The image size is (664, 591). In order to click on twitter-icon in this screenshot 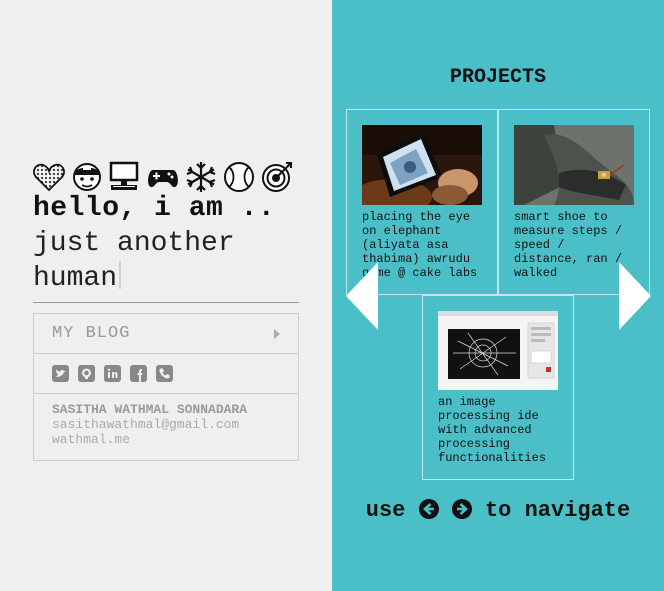, I will do `click(60, 373)`.